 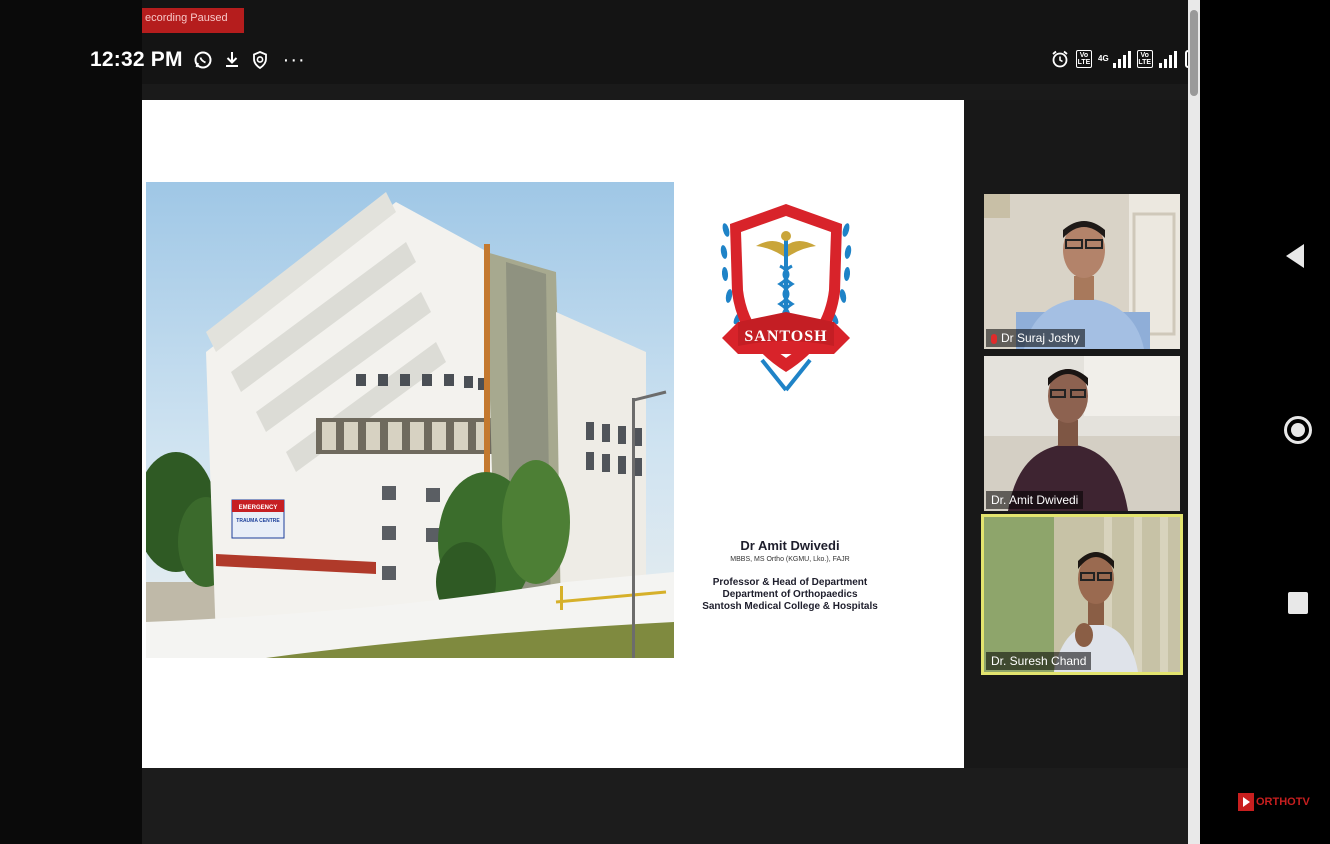 I want to click on logo-text: SANTOSH, so click(x=785, y=336).